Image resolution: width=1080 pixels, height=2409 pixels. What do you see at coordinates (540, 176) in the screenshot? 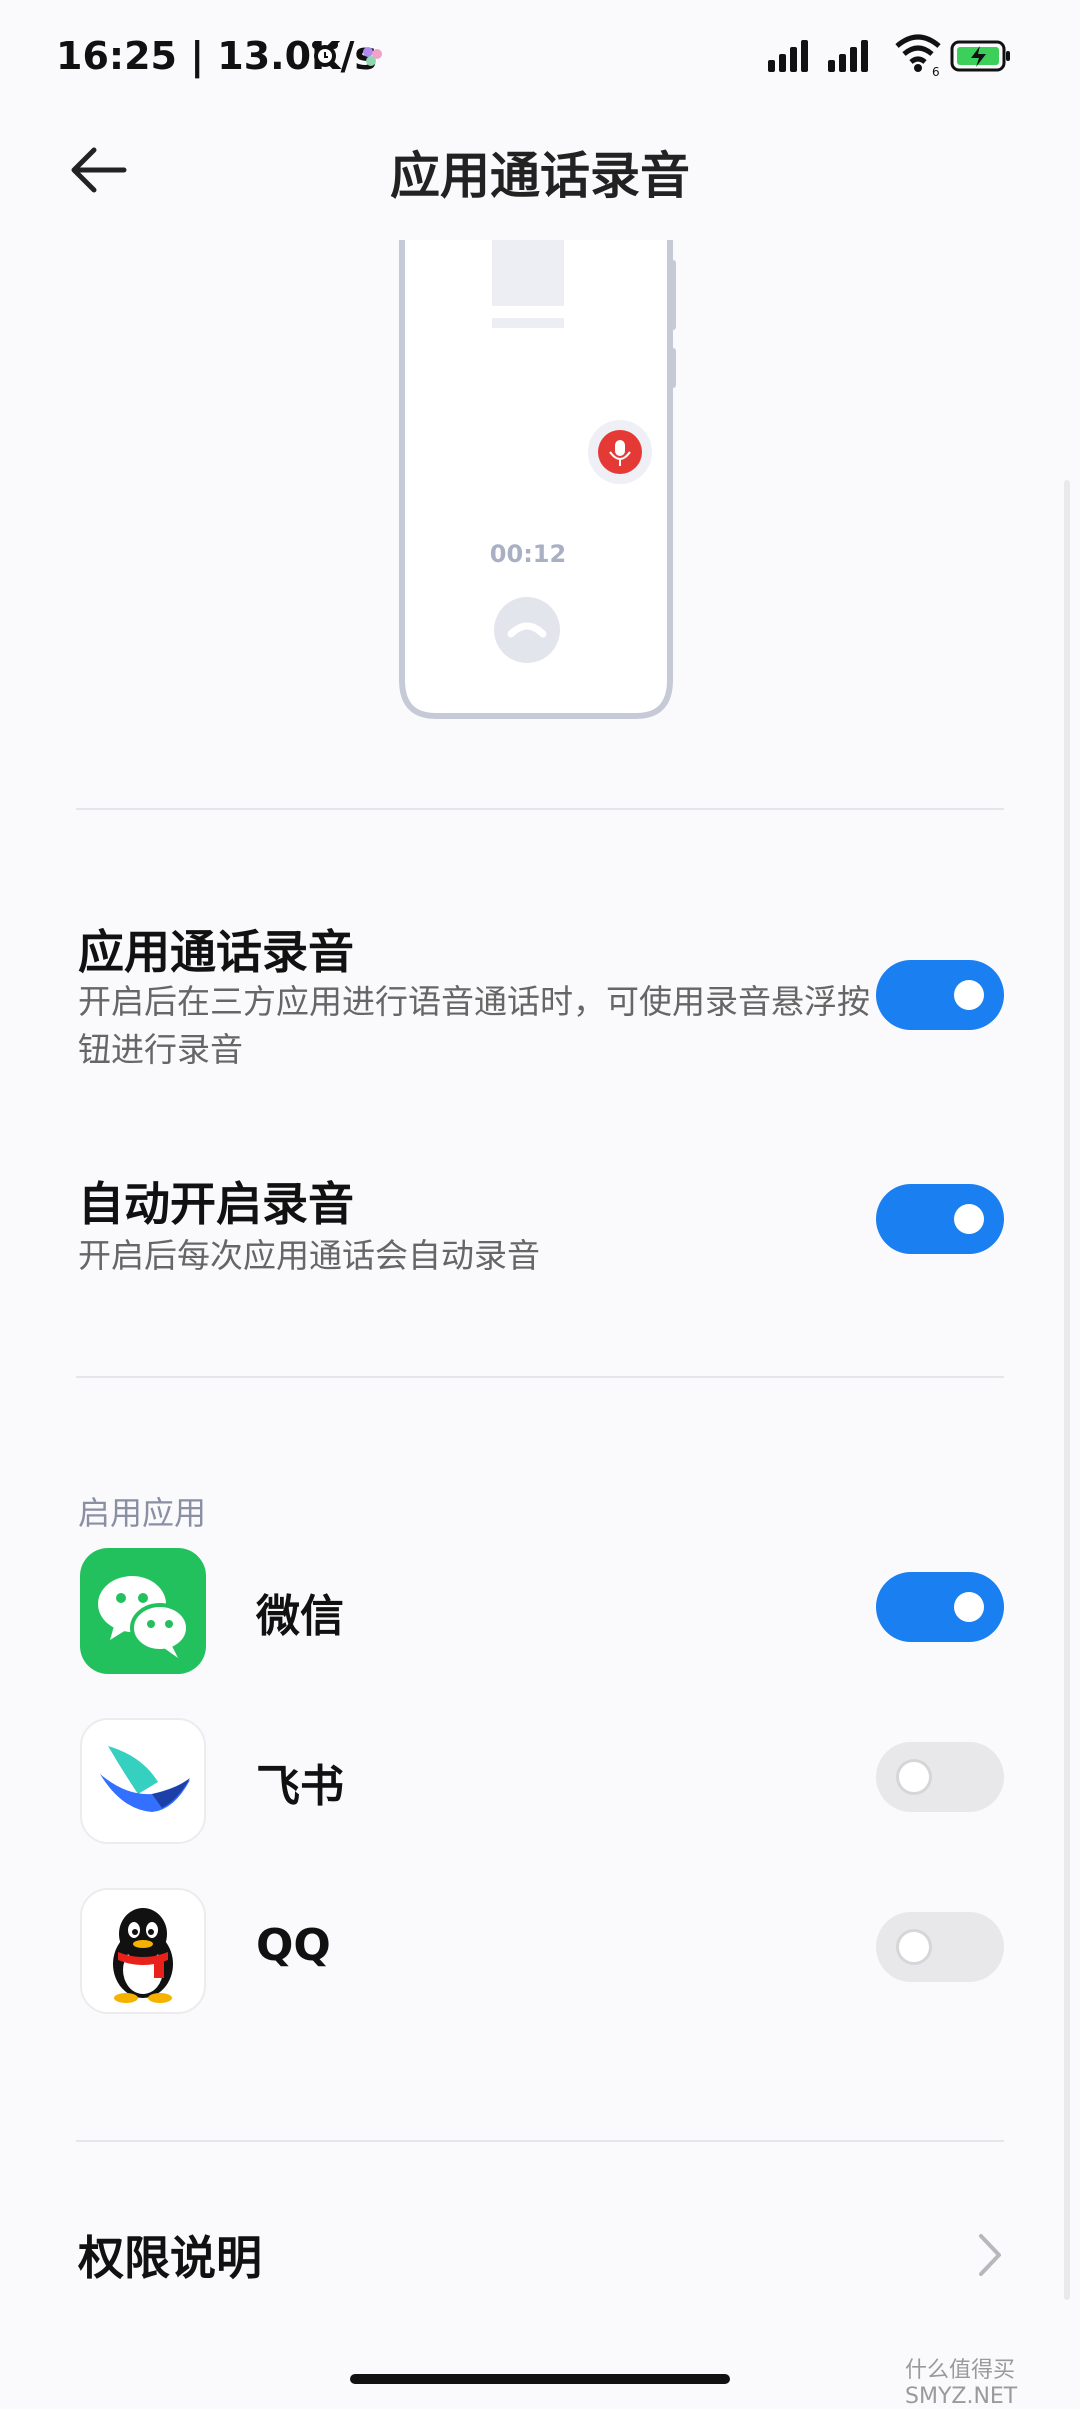
I see `page-title: 应用通话录音` at bounding box center [540, 176].